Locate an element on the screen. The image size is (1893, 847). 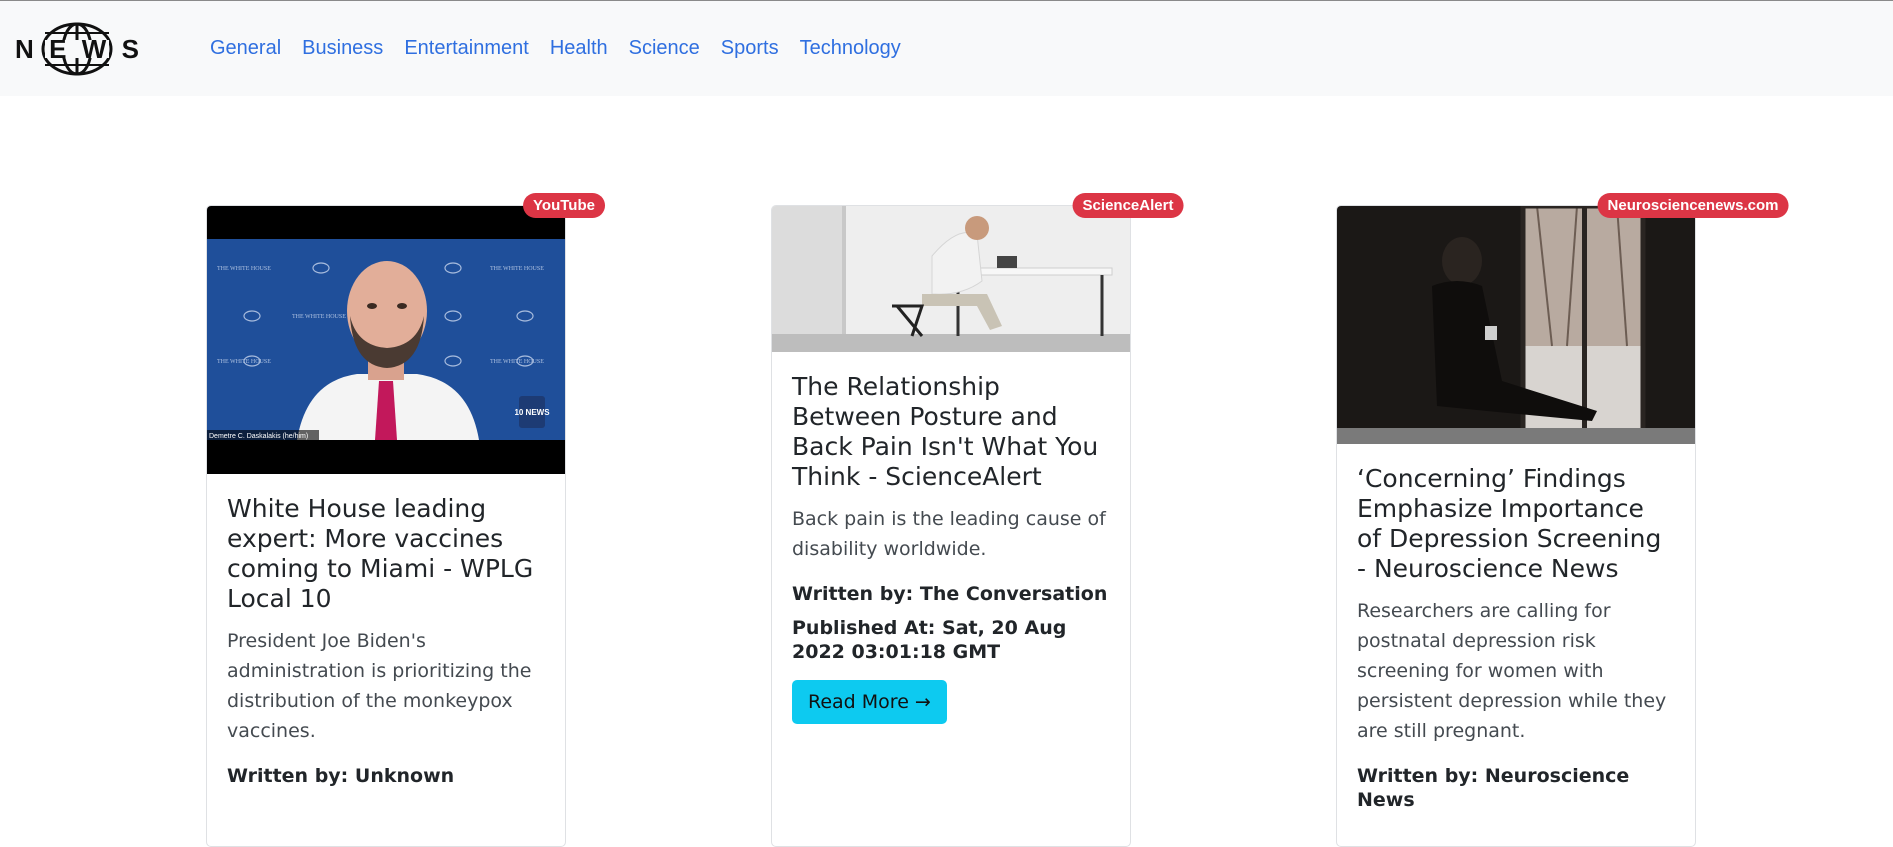
nav-link-business: Business is located at coordinates (342, 48).